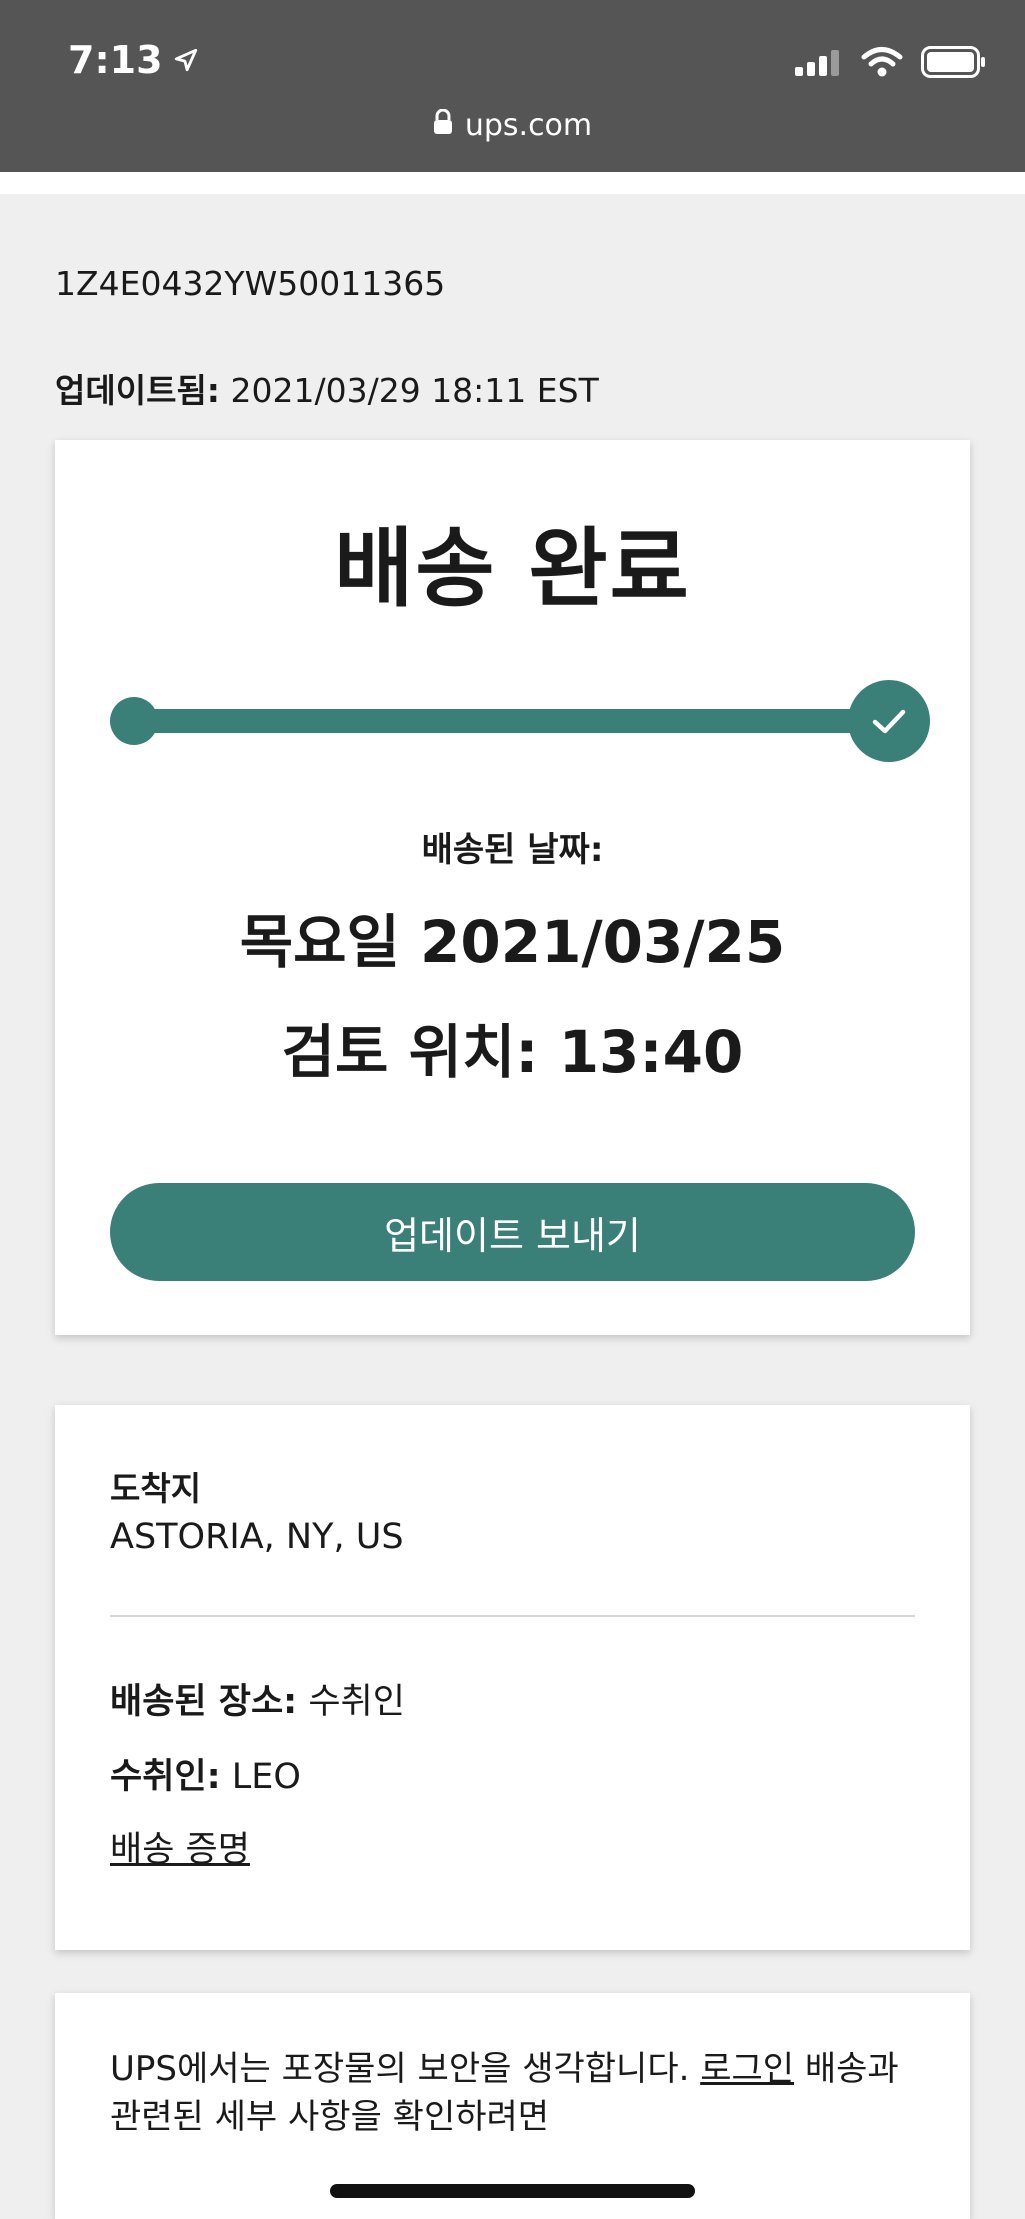  What do you see at coordinates (510, 721) in the screenshot?
I see `progress-line` at bounding box center [510, 721].